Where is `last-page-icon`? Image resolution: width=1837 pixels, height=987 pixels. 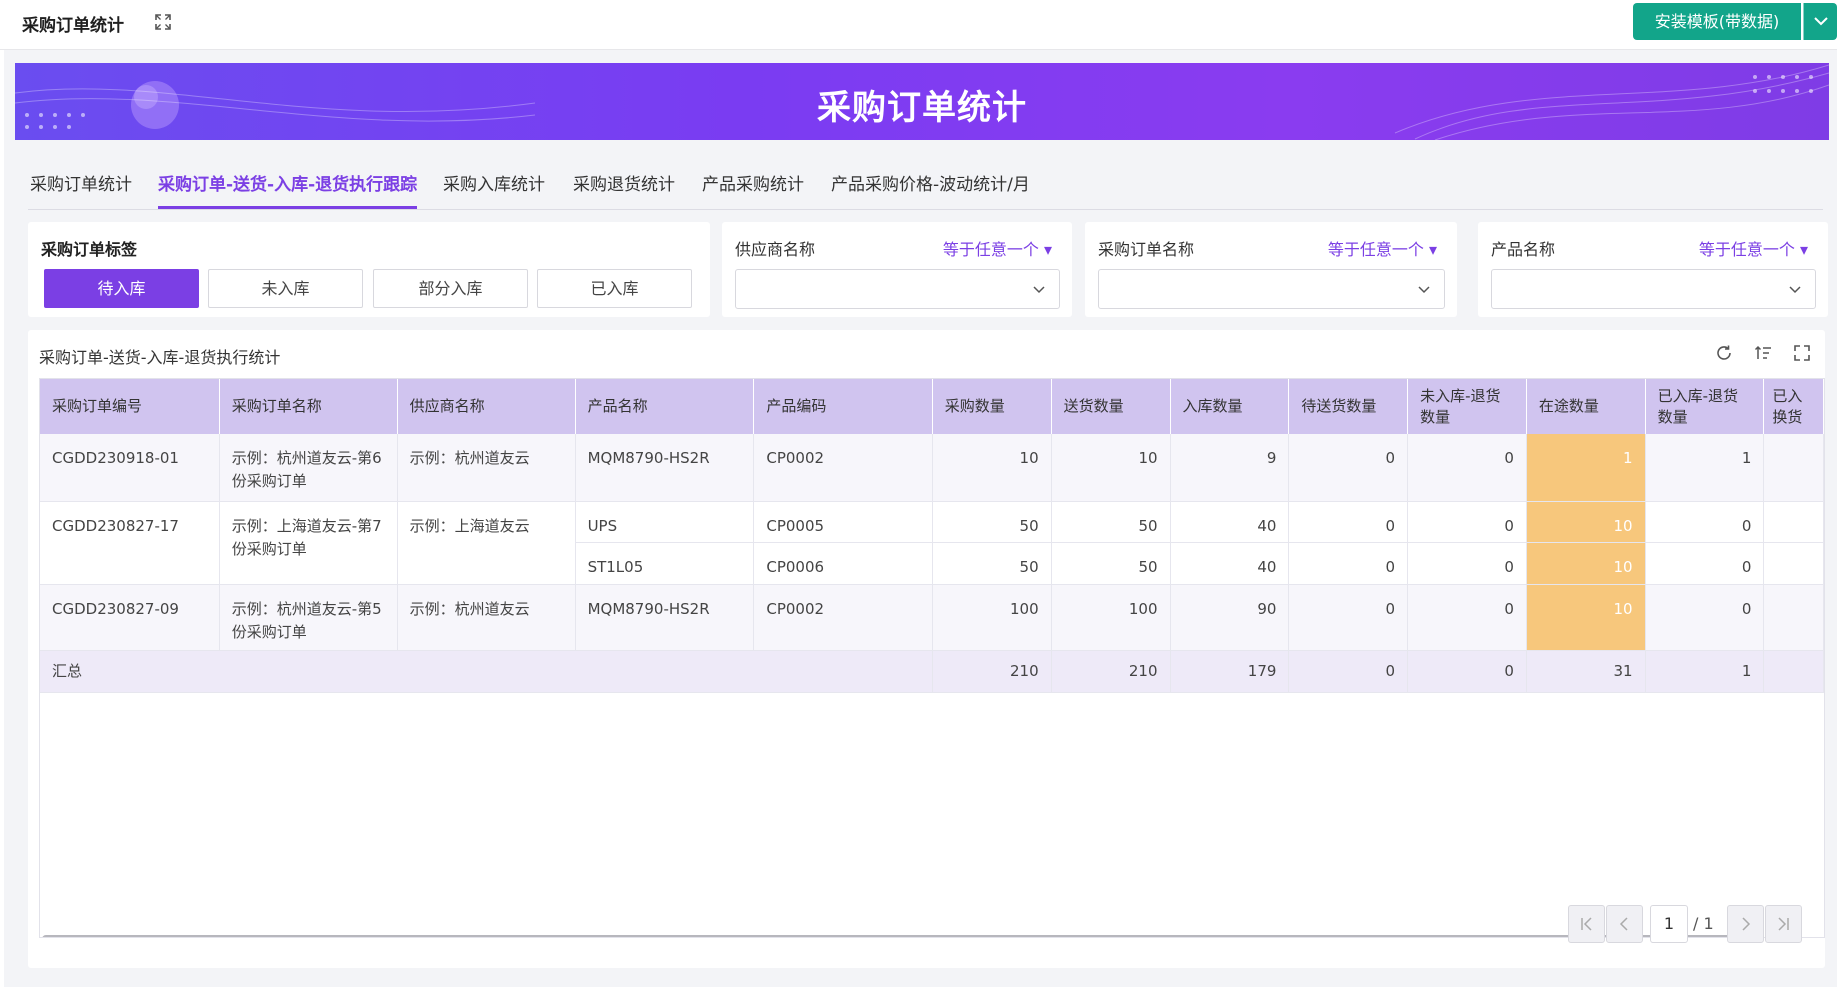
last-page-icon is located at coordinates (1783, 924).